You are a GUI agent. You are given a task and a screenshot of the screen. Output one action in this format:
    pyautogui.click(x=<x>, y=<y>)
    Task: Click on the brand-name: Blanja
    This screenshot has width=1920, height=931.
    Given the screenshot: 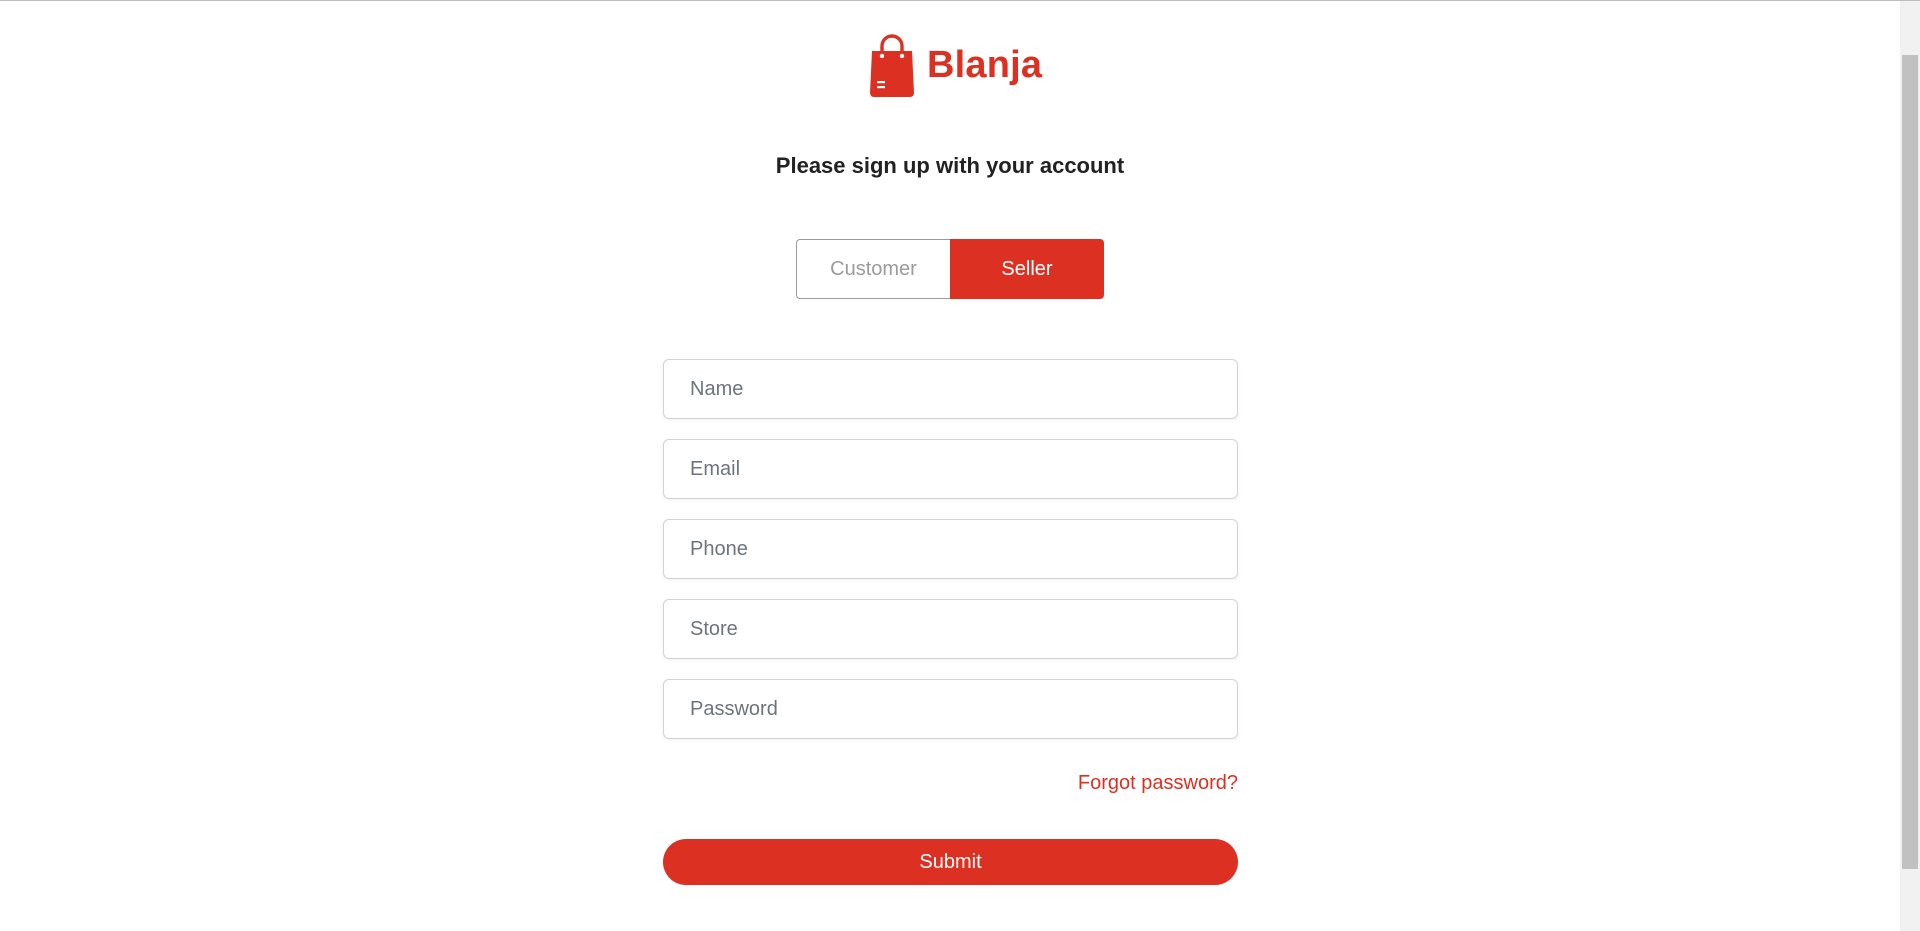 What is the action you would take?
    pyautogui.click(x=985, y=64)
    